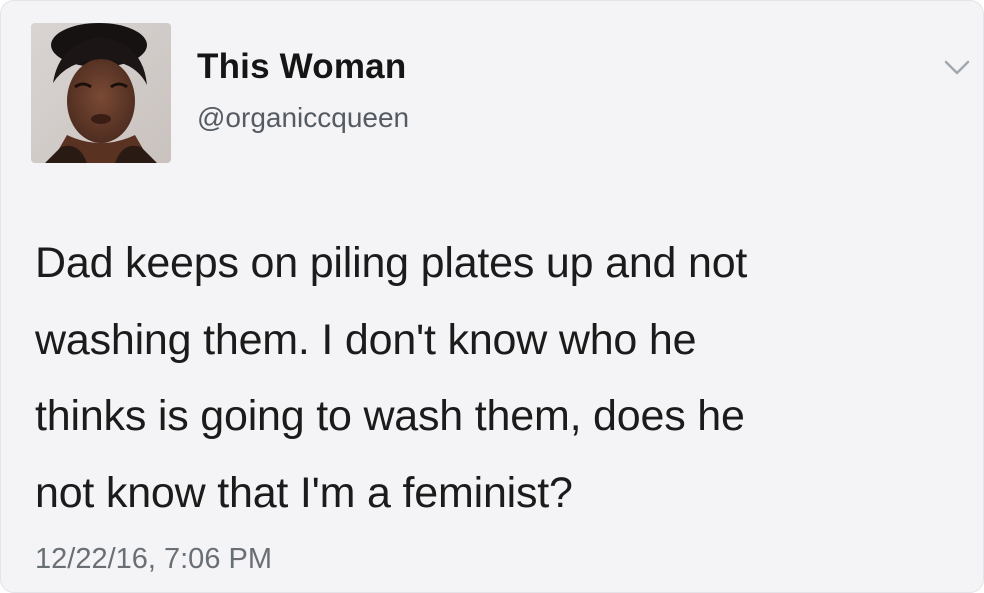 This screenshot has width=984, height=593. I want to click on display-name: This Woman, so click(301, 67).